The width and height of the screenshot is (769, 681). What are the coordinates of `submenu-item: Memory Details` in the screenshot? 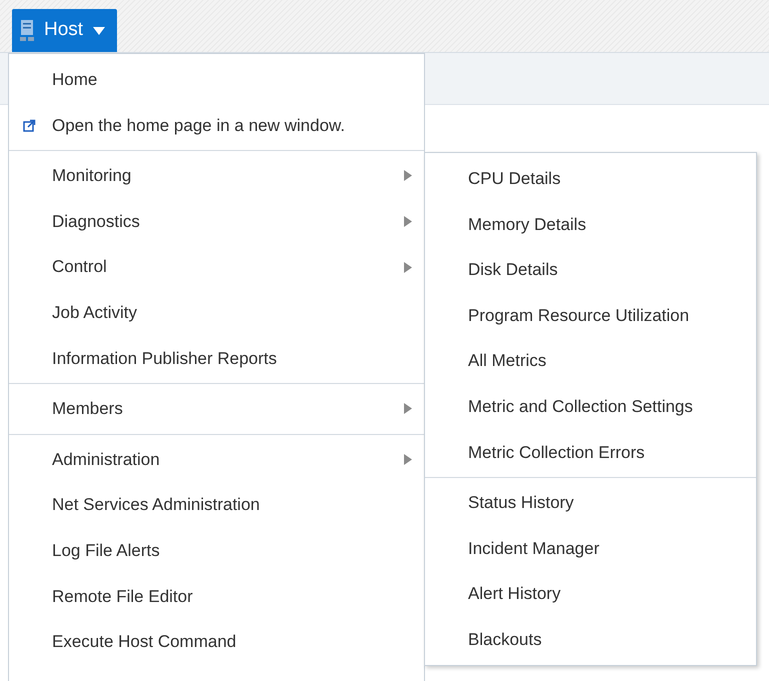 It's located at (590, 225).